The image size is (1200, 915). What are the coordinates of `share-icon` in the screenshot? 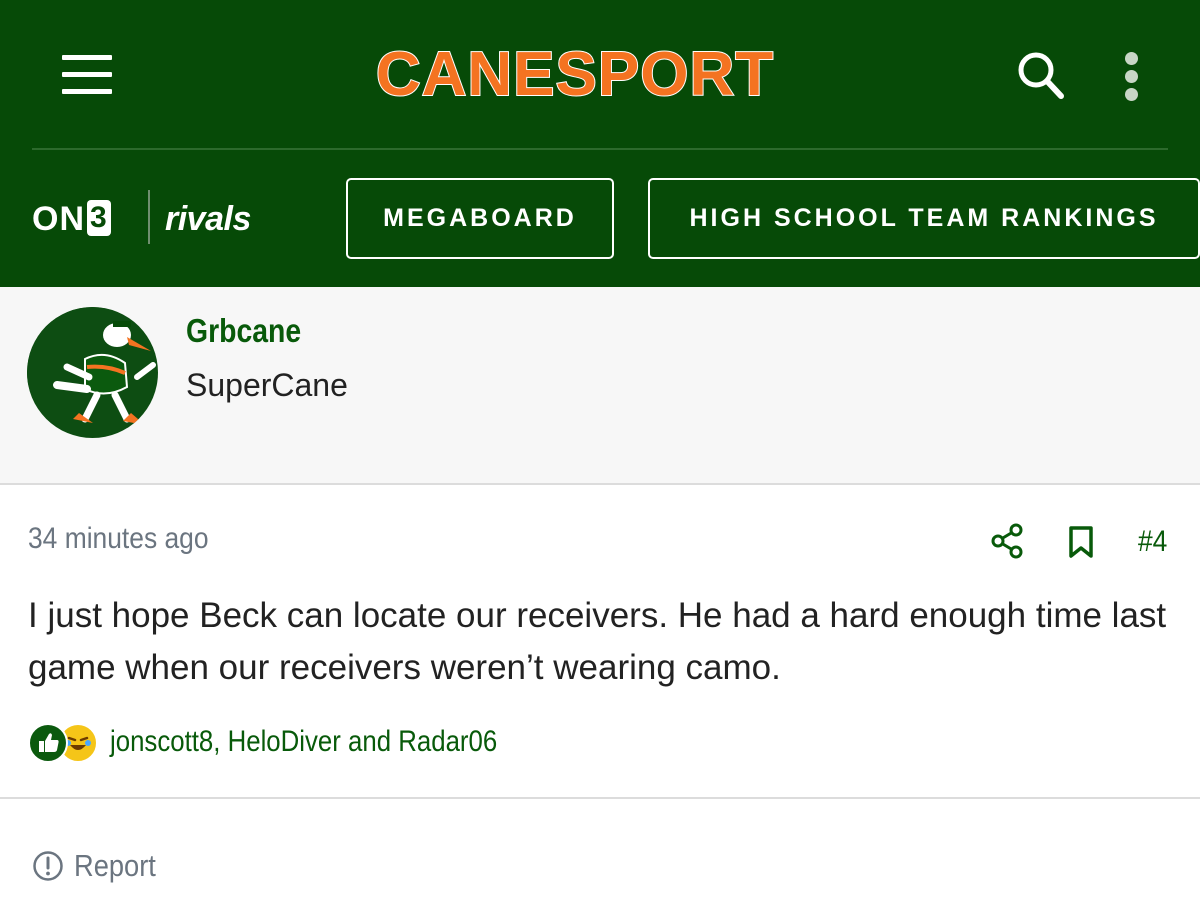 It's located at (1007, 541).